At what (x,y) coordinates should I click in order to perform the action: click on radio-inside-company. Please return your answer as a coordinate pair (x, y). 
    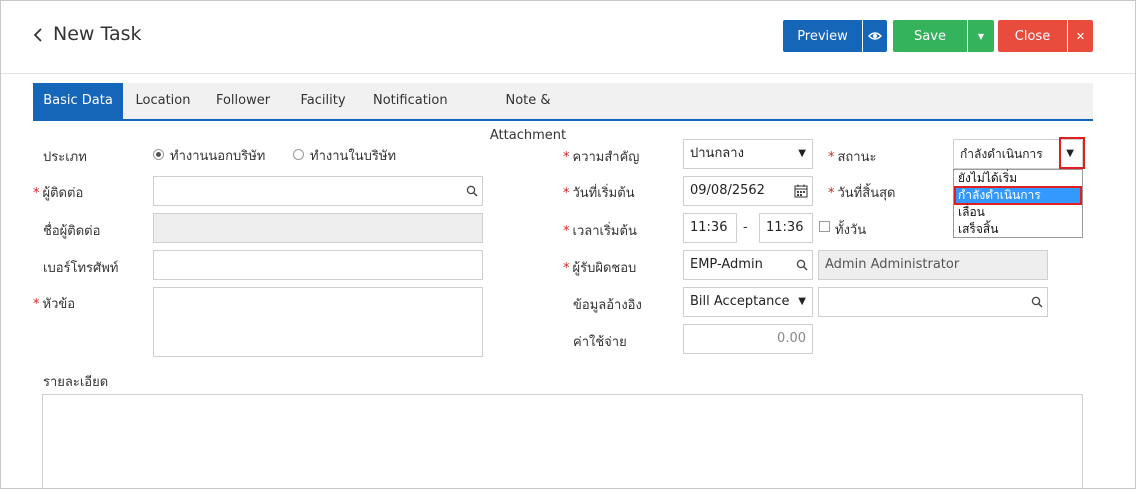
    Looking at the image, I should click on (298, 154).